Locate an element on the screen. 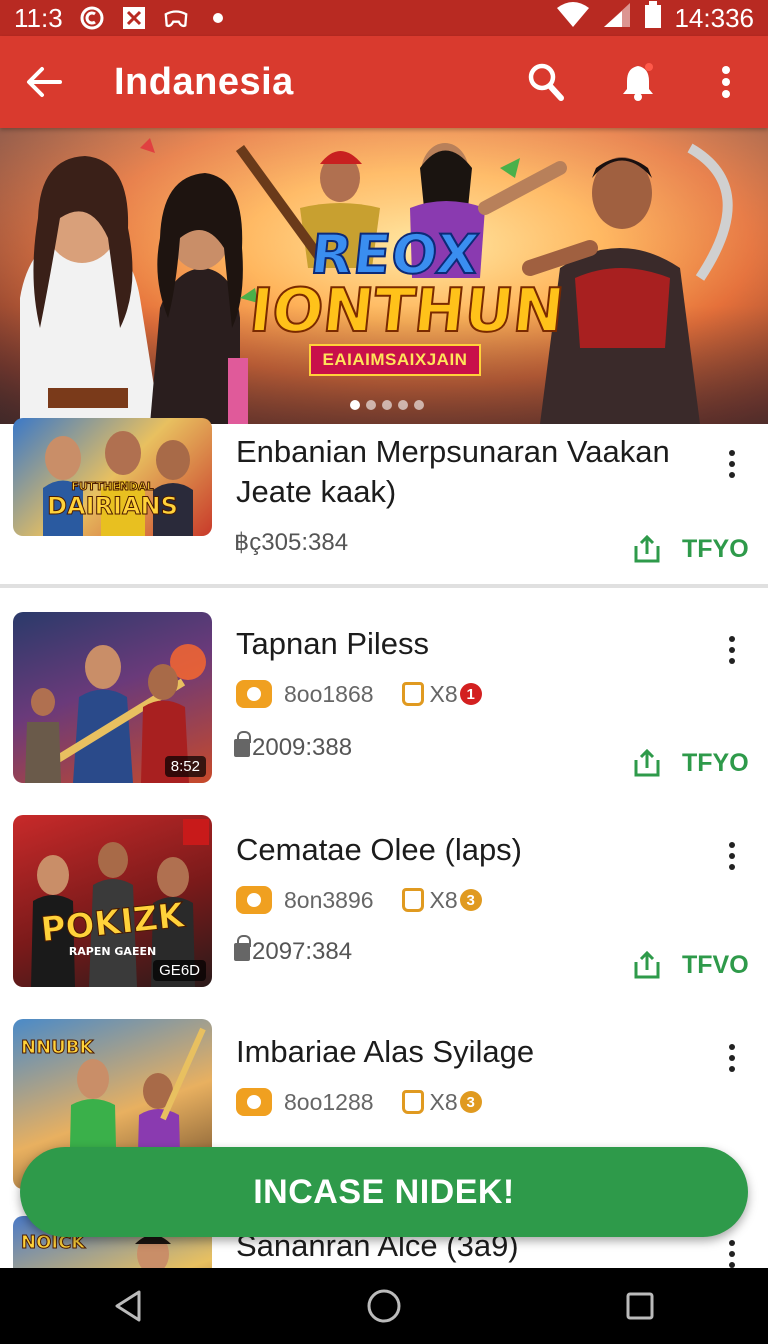 This screenshot has height=1344, width=768. section-divider is located at coordinates (384, 586).